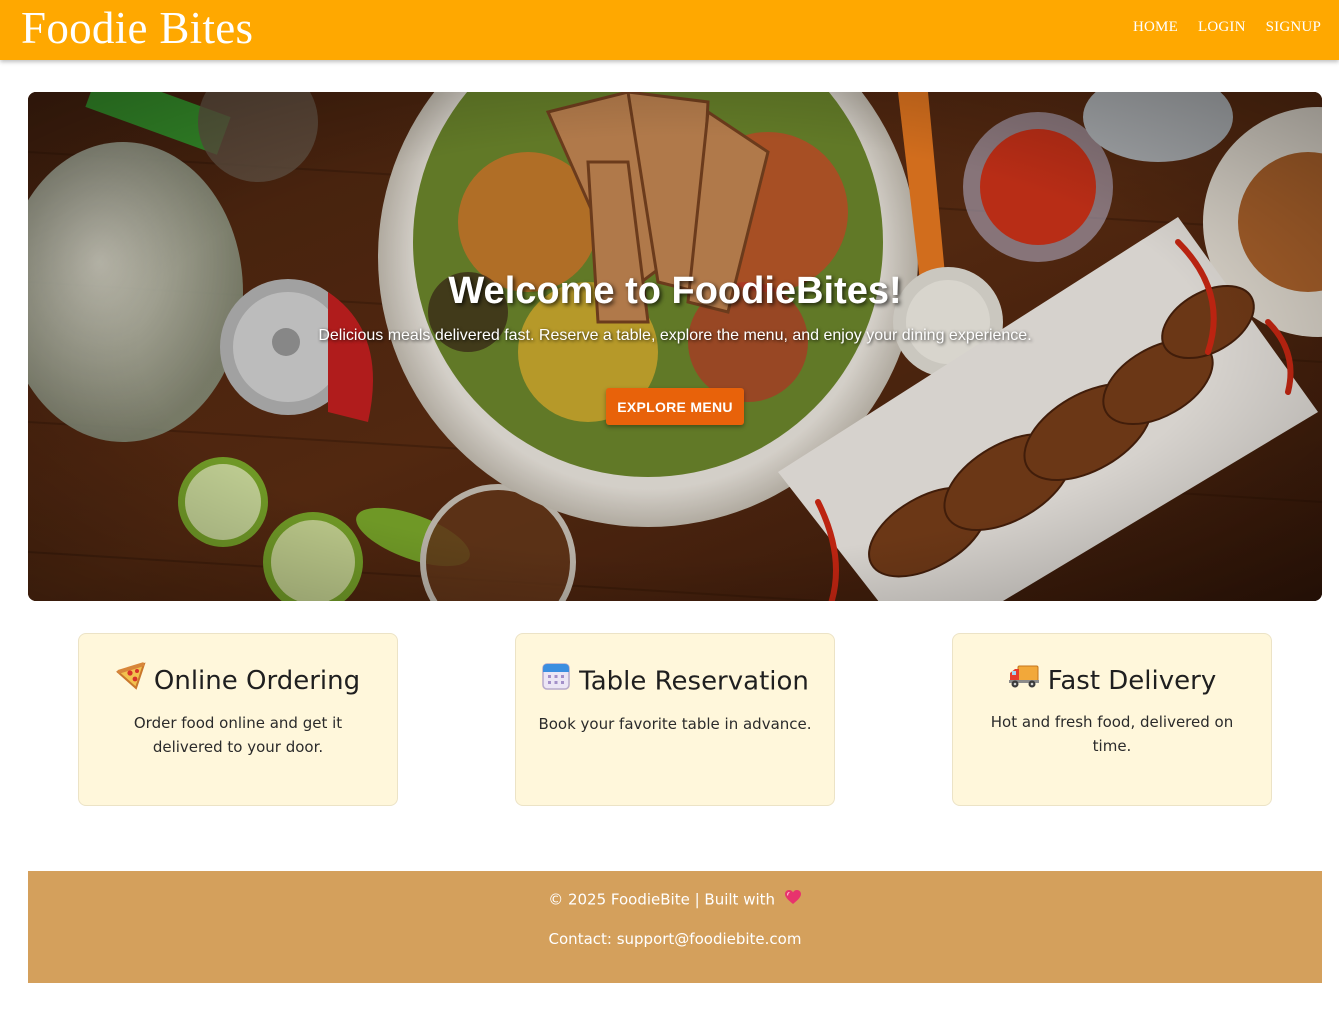 The height and width of the screenshot is (1012, 1339). Describe the element at coordinates (662, 899) in the screenshot. I see `footer-copyright: © 2025 FoodieBite | Built with` at that location.